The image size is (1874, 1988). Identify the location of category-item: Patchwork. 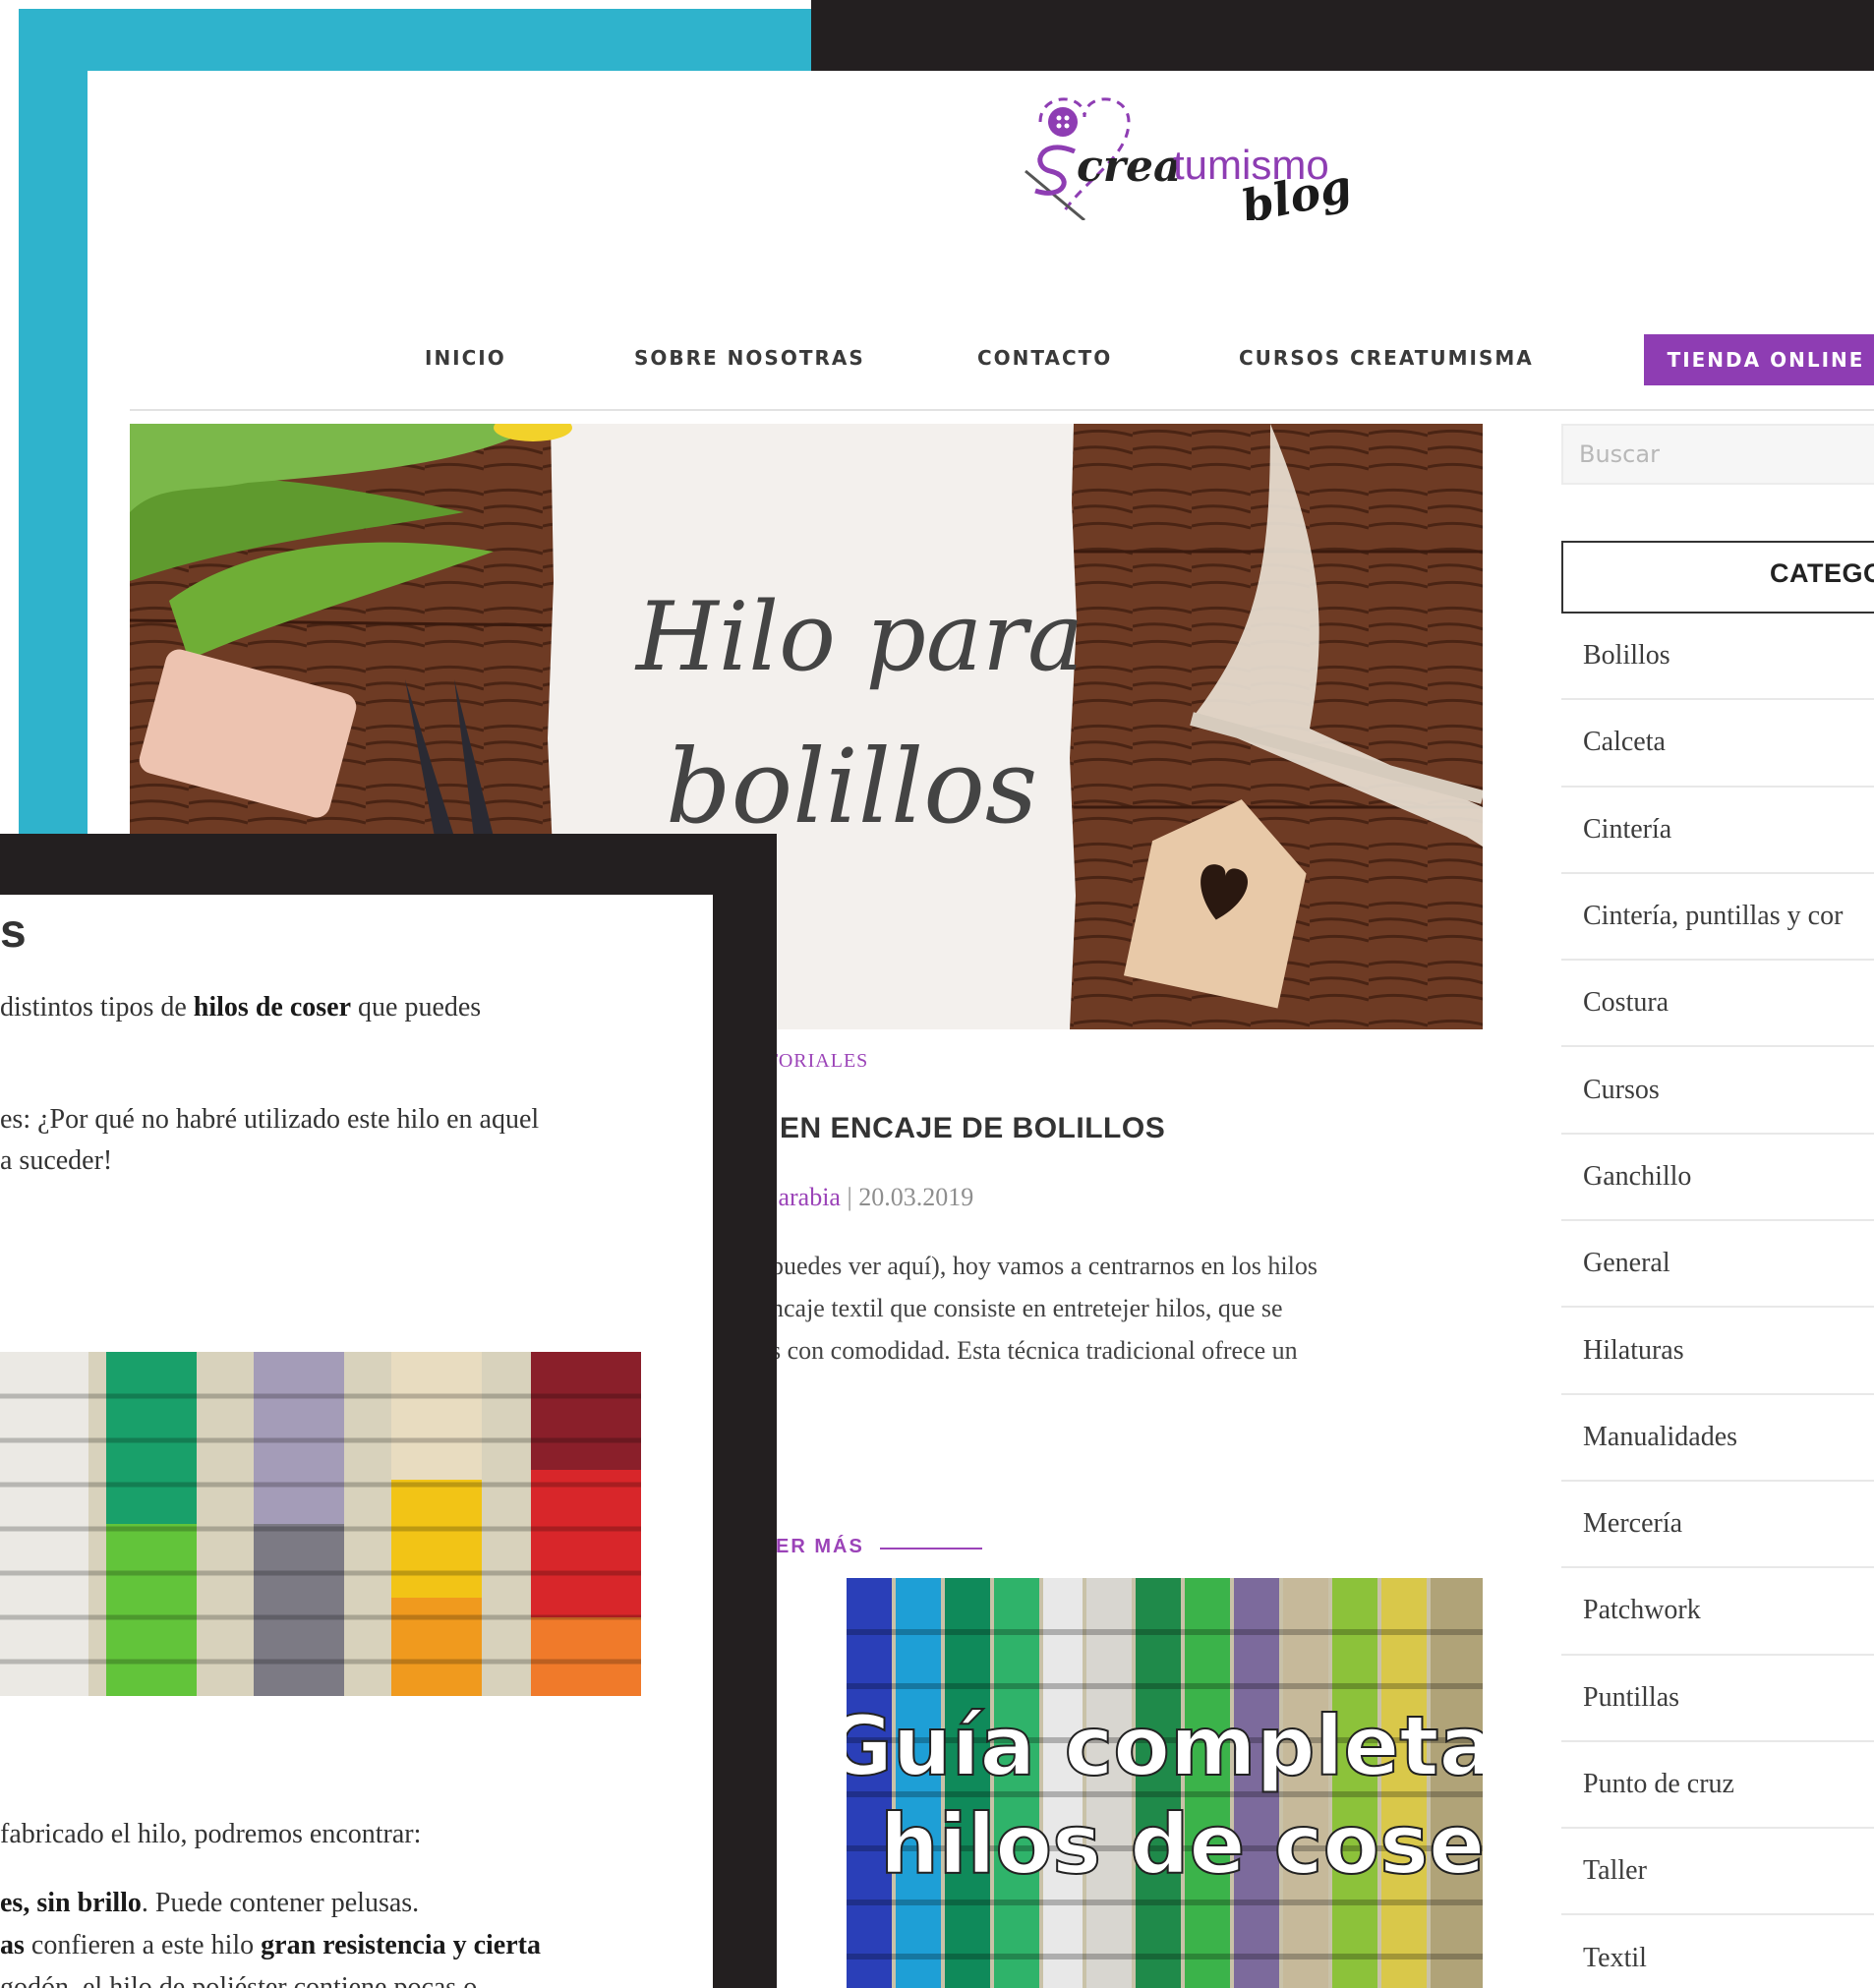
(1717, 1612).